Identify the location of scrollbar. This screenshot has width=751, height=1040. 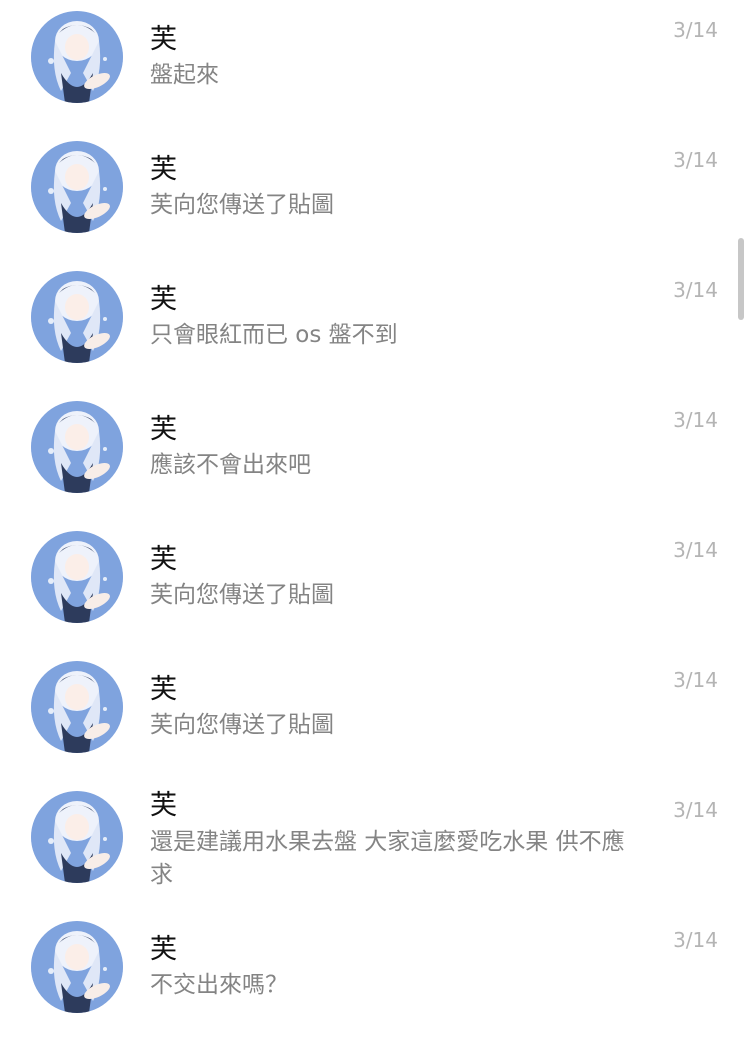
(741, 279).